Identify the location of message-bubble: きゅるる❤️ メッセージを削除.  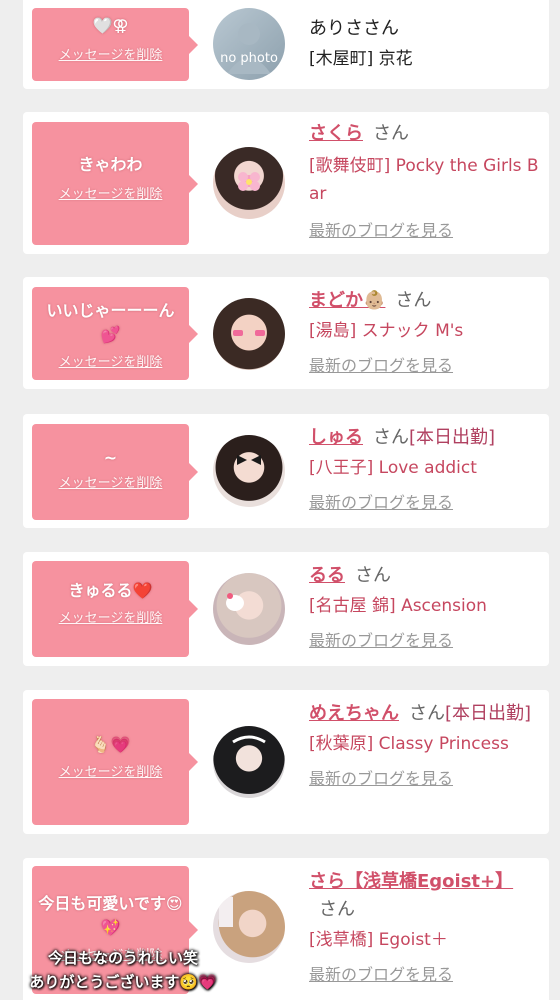
(115, 609).